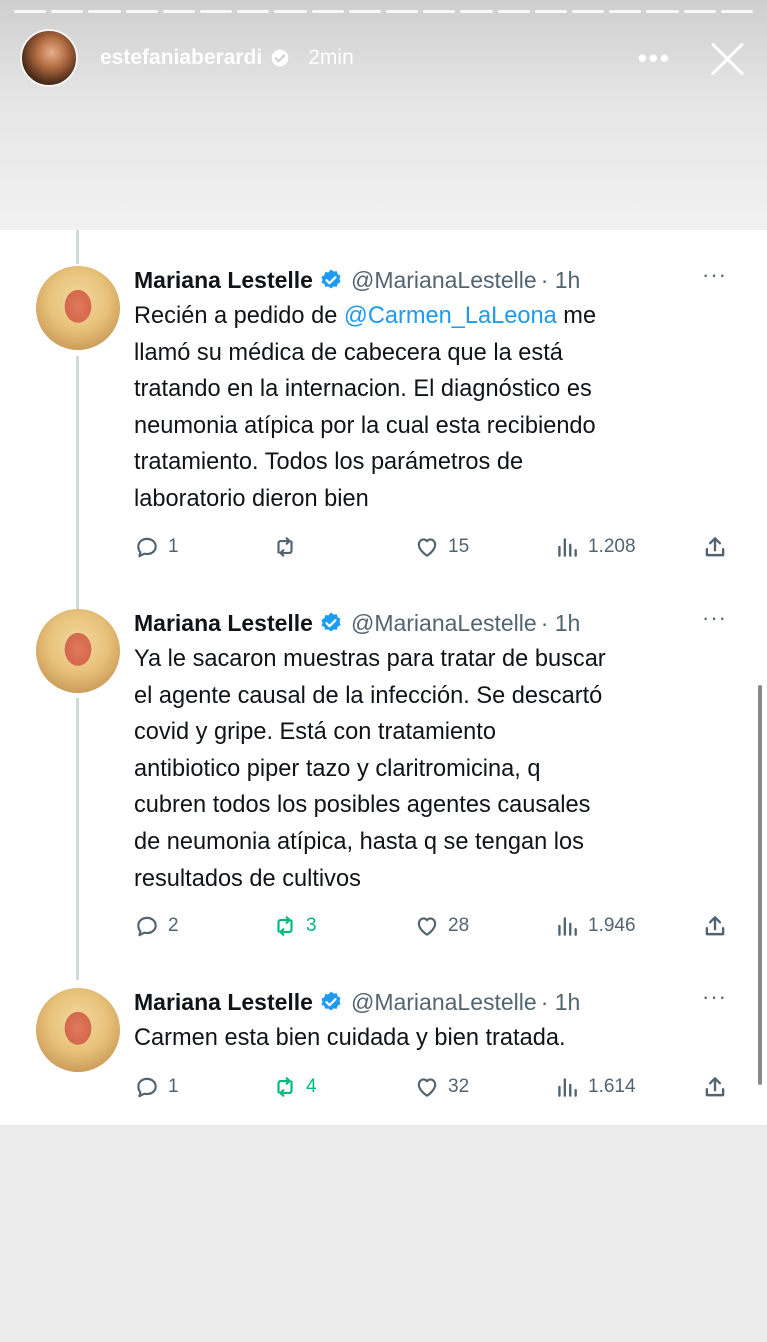 This screenshot has width=767, height=1342. I want to click on scrollbar, so click(760, 885).